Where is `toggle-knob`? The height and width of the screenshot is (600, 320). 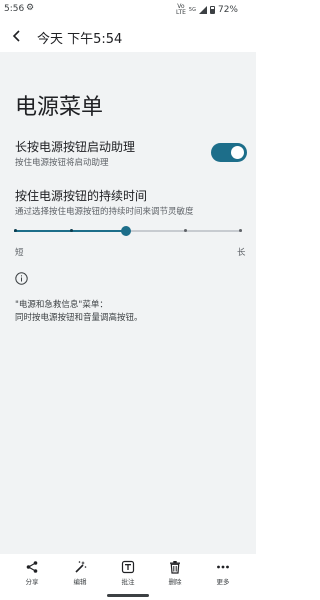
toggle-knob is located at coordinates (237, 152).